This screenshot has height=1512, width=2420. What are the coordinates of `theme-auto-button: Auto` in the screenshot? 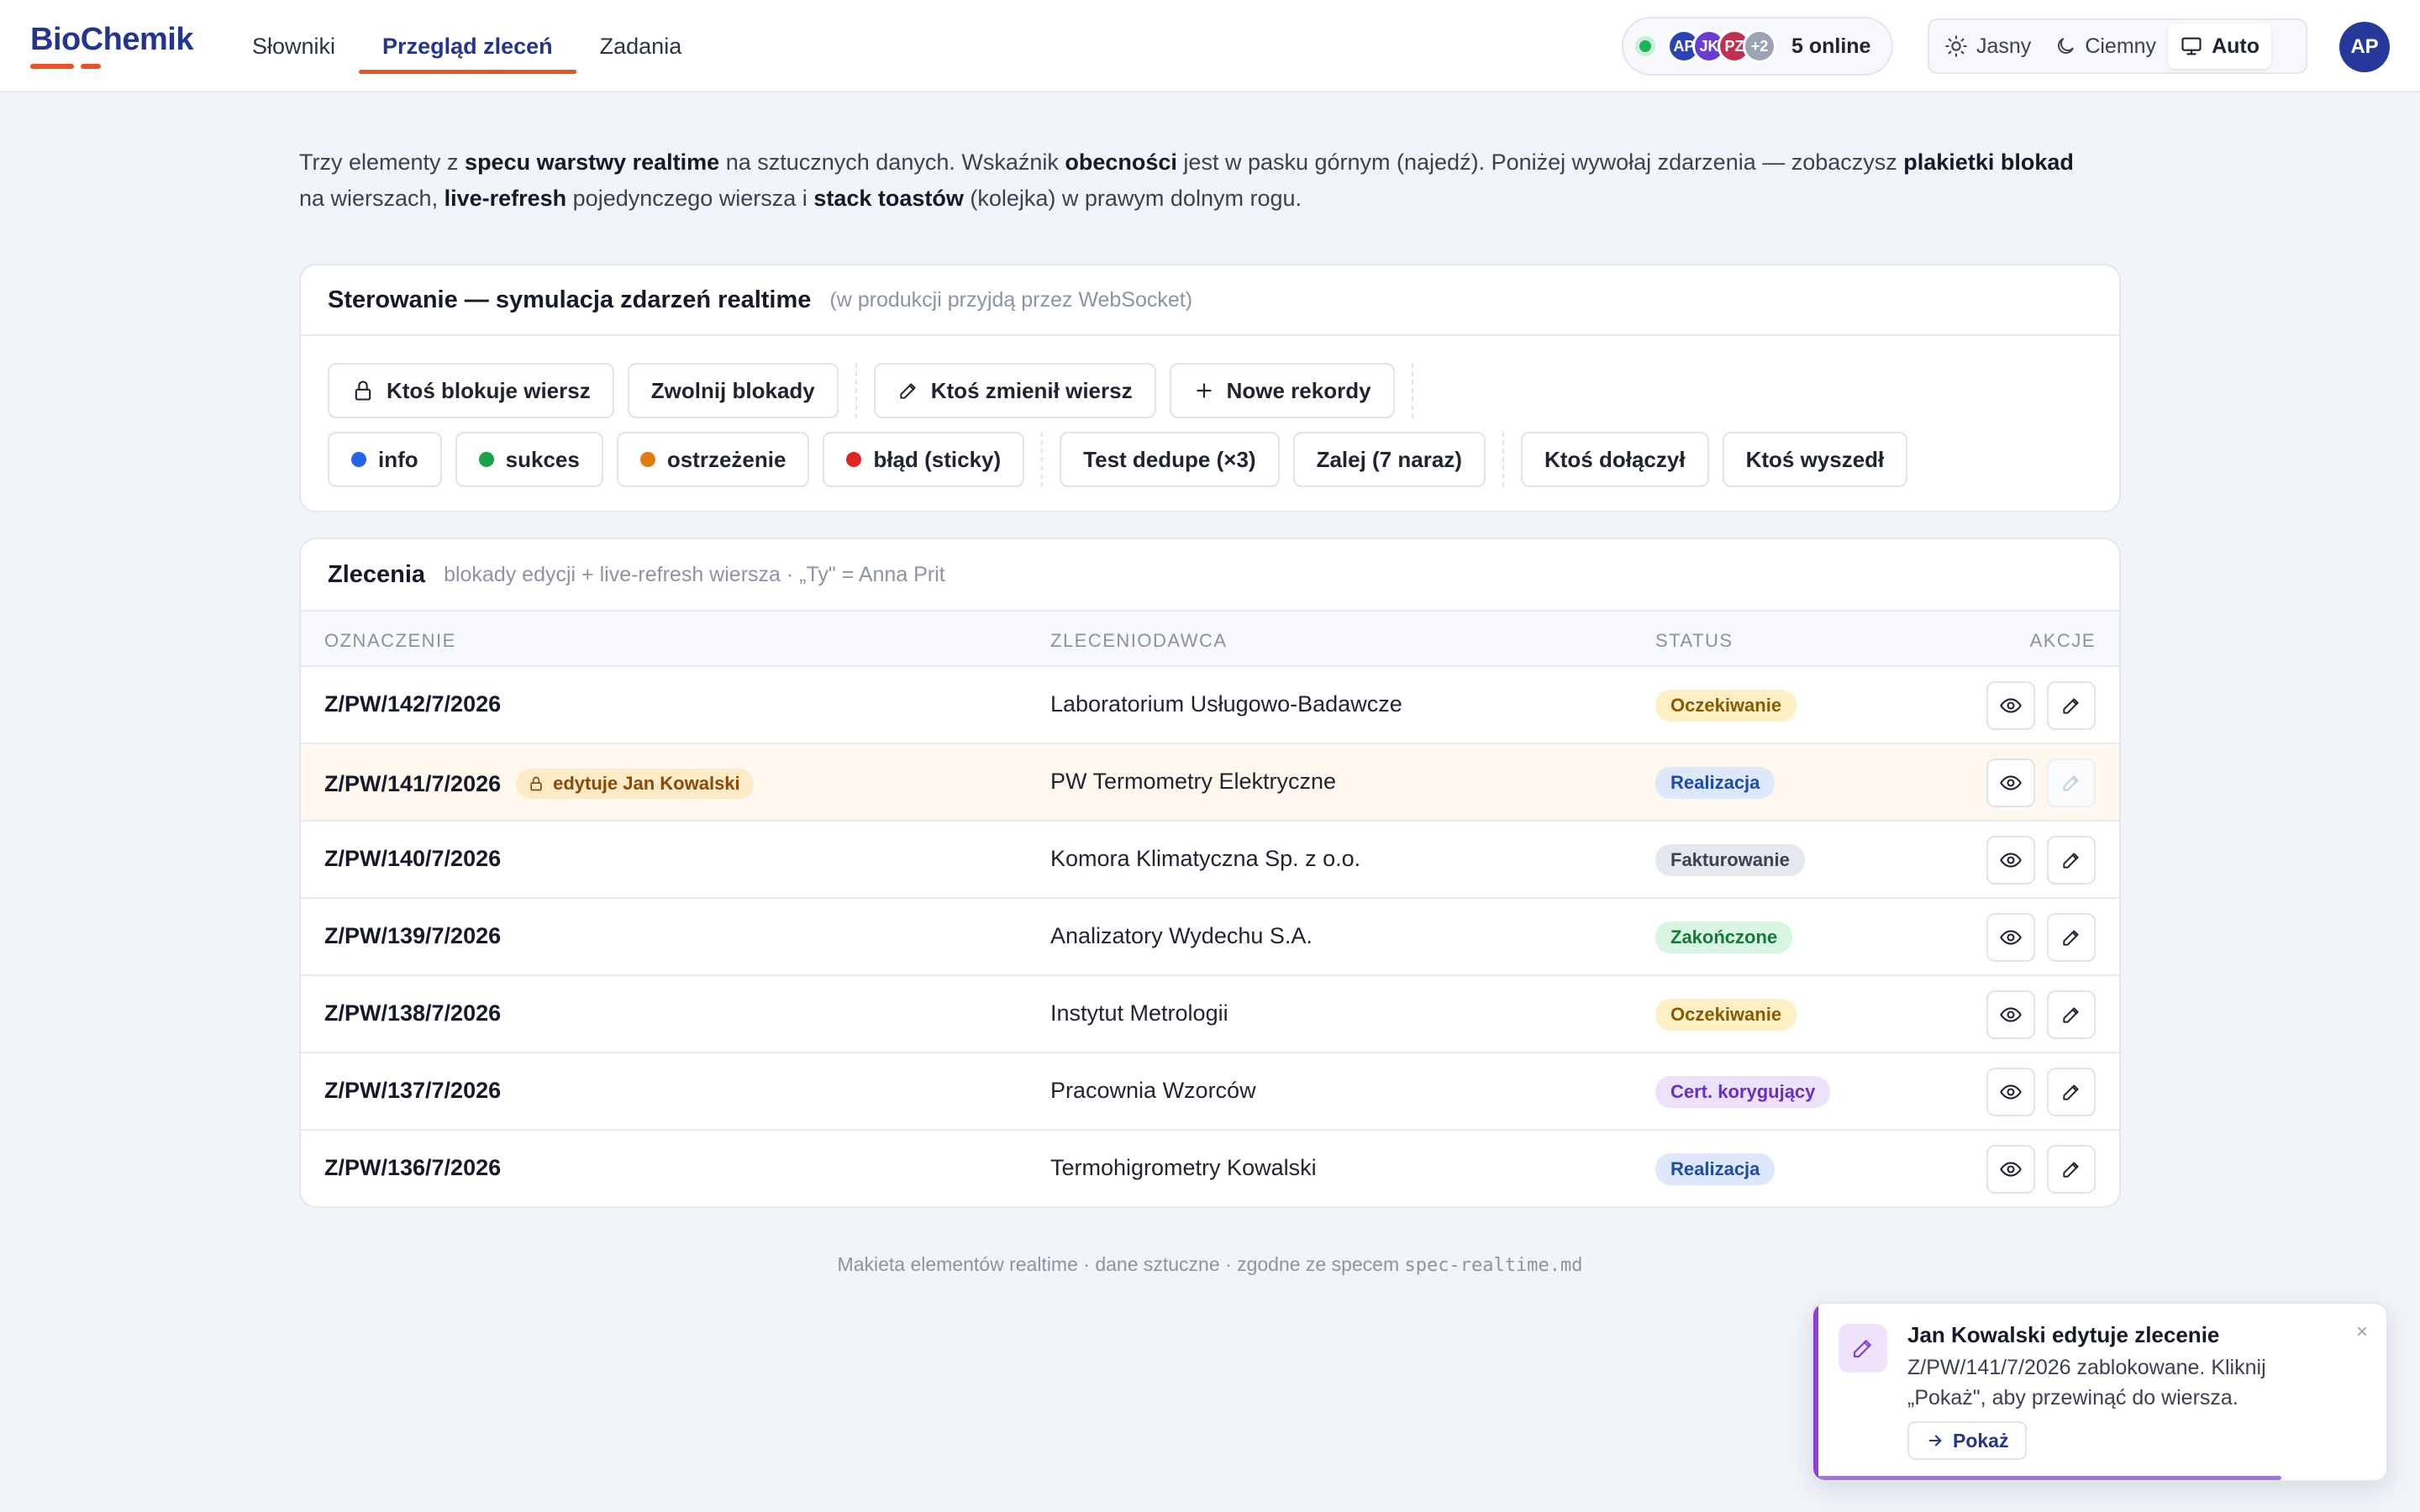 It's located at (2219, 46).